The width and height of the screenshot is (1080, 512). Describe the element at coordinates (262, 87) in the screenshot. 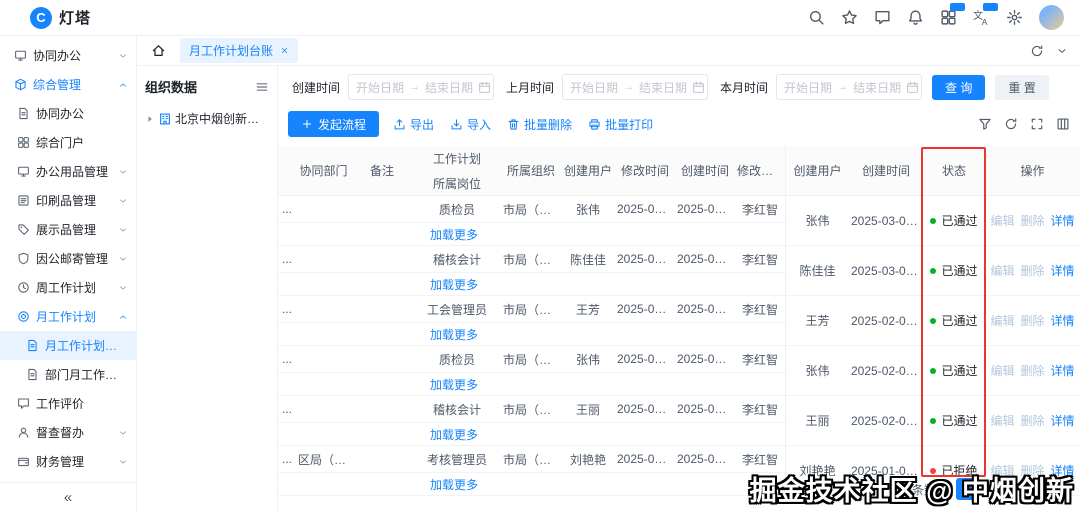

I see `hamburger-icon` at that location.